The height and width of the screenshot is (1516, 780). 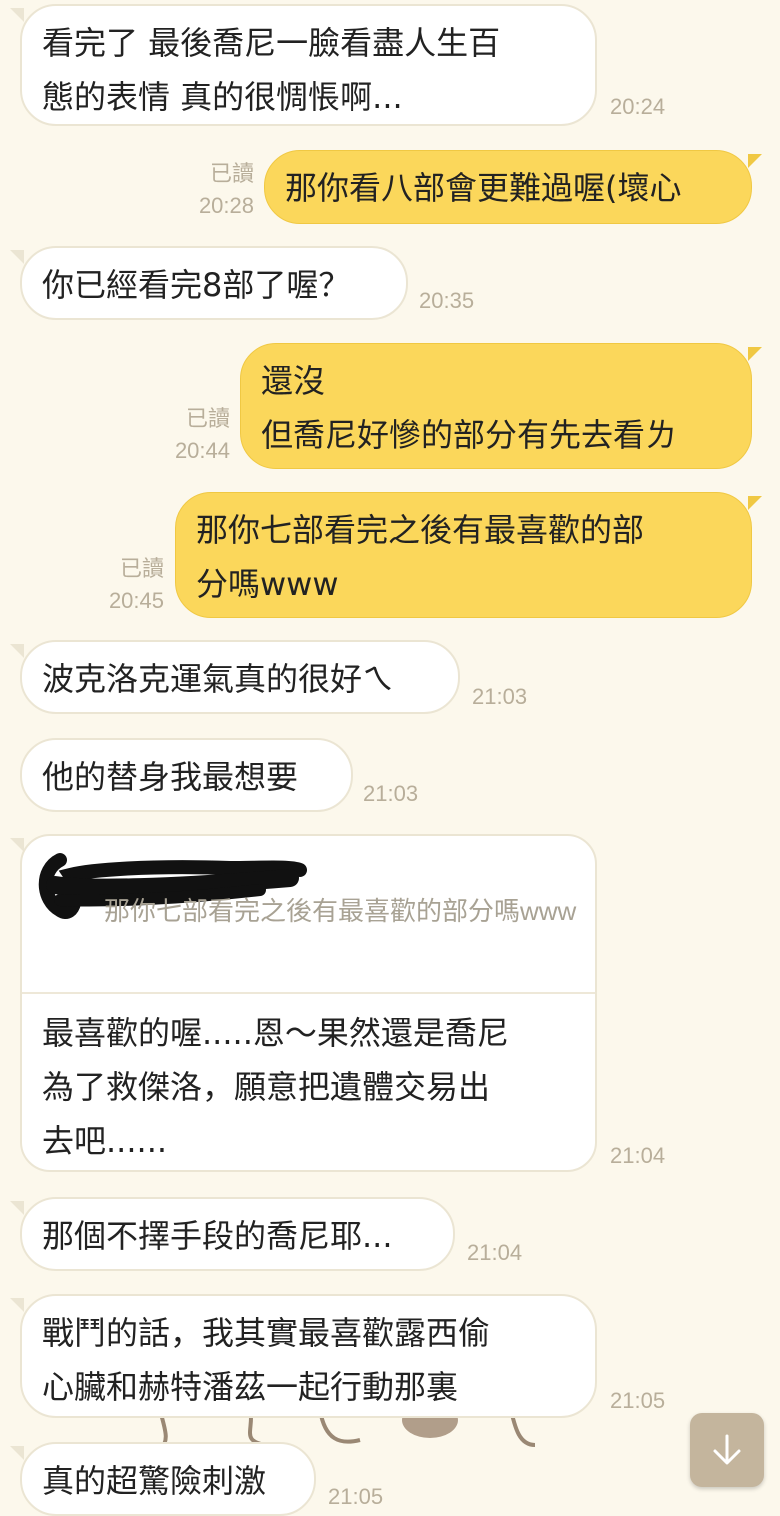 What do you see at coordinates (638, 106) in the screenshot?
I see `message-timestamp: 20:24` at bounding box center [638, 106].